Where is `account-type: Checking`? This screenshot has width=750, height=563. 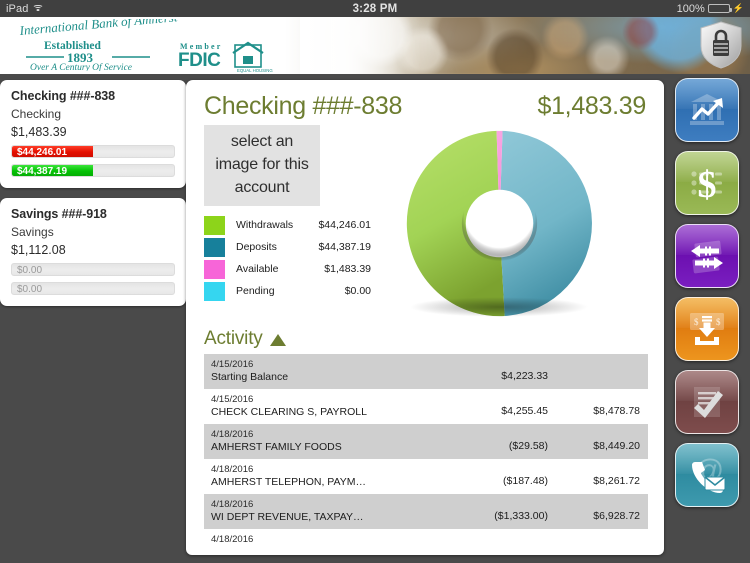 account-type: Checking is located at coordinates (36, 114).